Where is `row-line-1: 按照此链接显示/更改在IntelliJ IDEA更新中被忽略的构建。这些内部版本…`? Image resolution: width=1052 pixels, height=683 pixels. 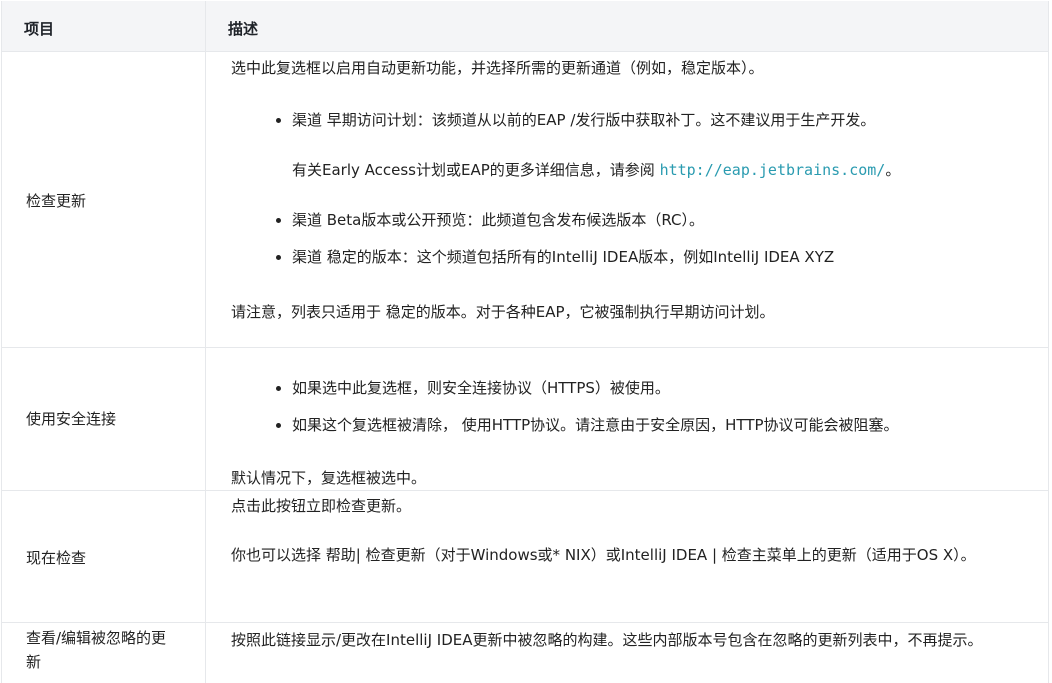
row-line-1: 按照此链接显示/更改在IntelliJ IDEA更新中被忽略的构建。这些内部版本… is located at coordinates (607, 640).